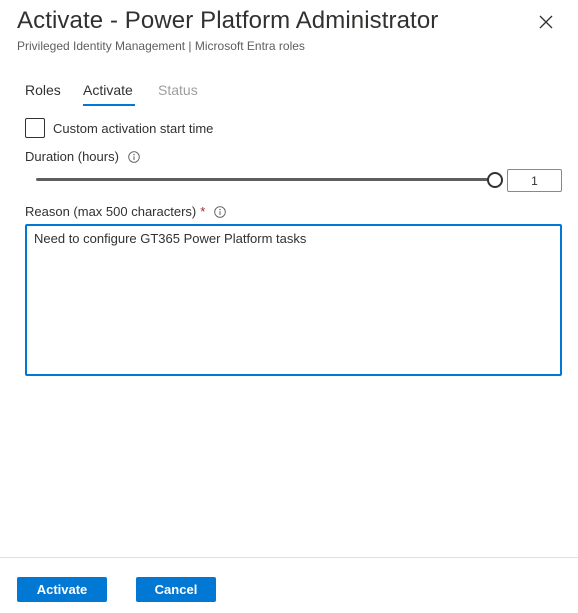 The image size is (578, 613). I want to click on tab-selected-indicator, so click(109, 105).